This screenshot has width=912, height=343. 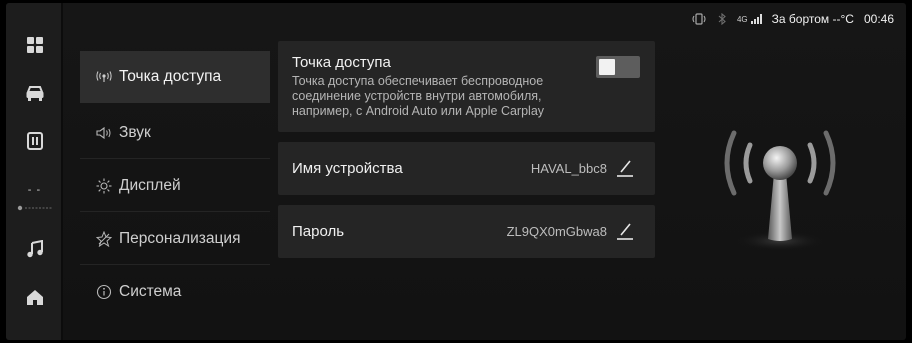 I want to click on network-indicator: 4G, so click(x=749, y=19).